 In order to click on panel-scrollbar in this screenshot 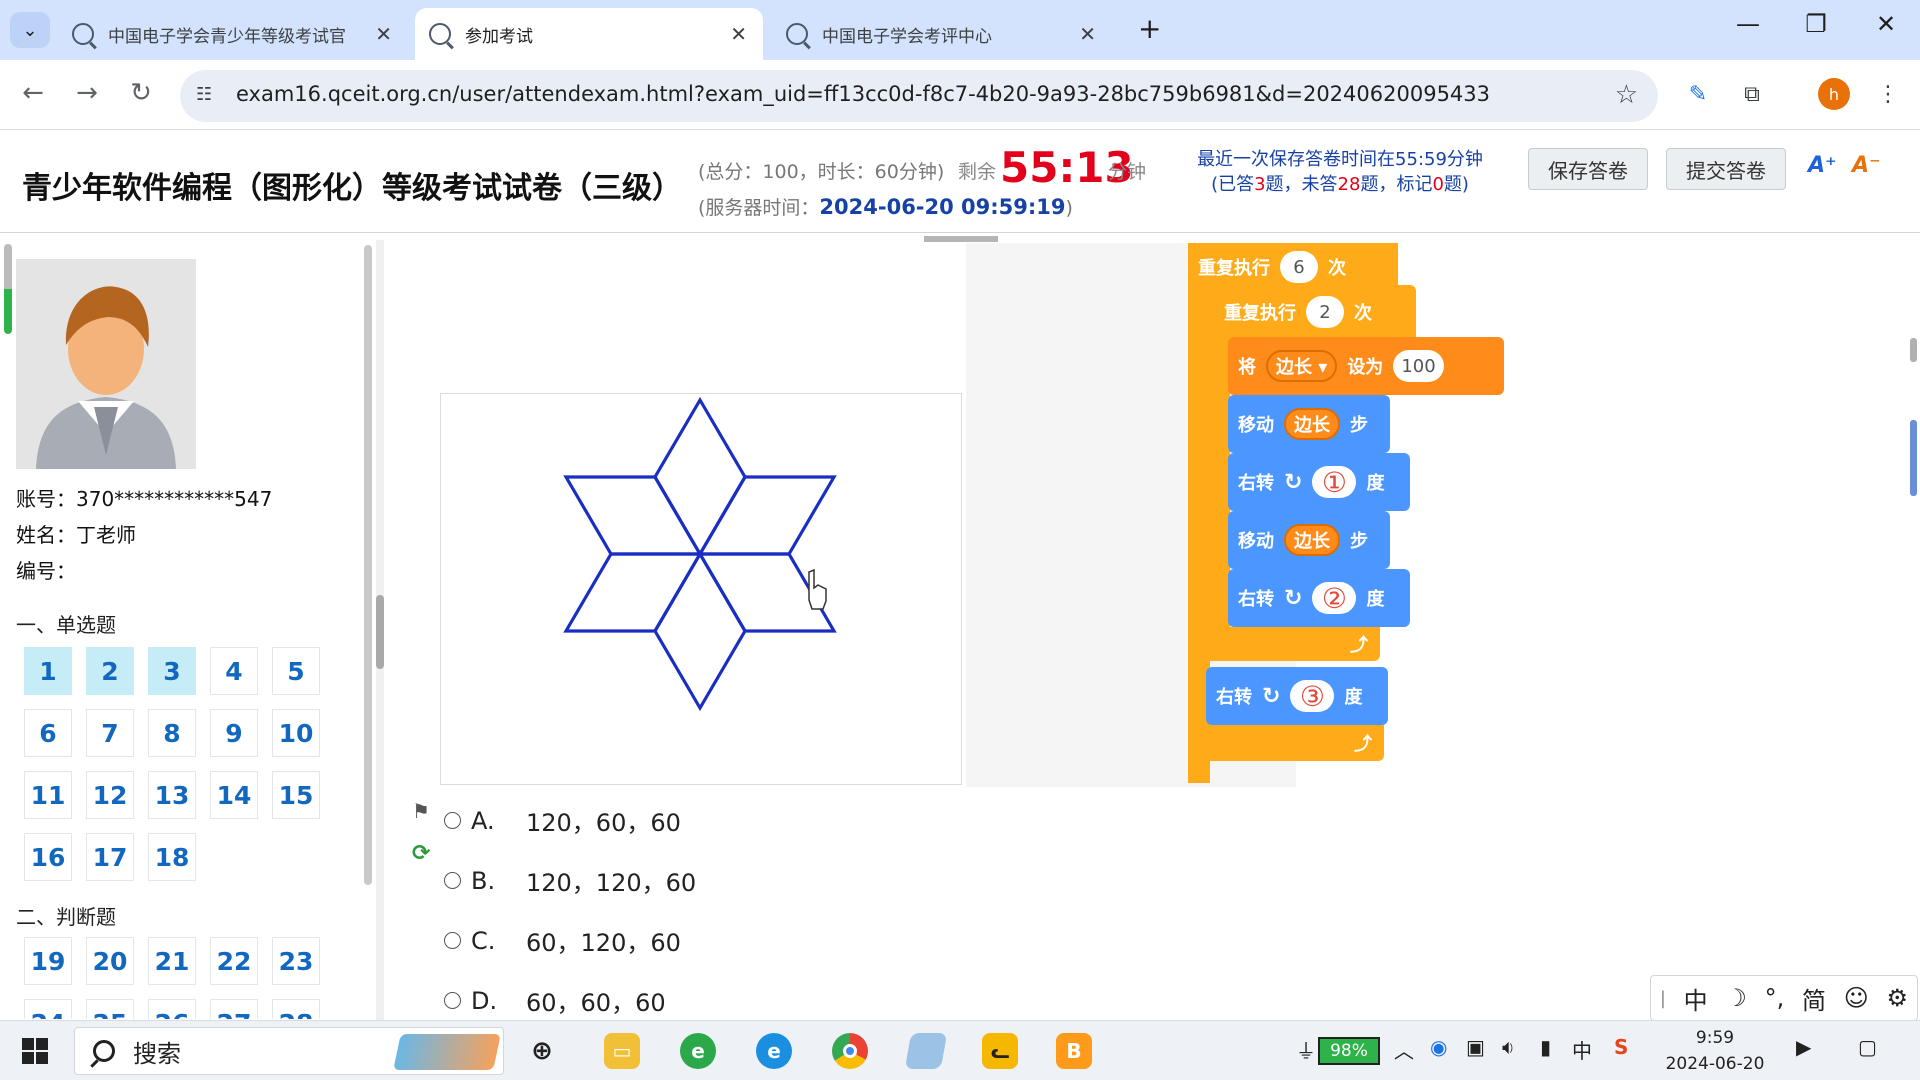, I will do `click(368, 565)`.